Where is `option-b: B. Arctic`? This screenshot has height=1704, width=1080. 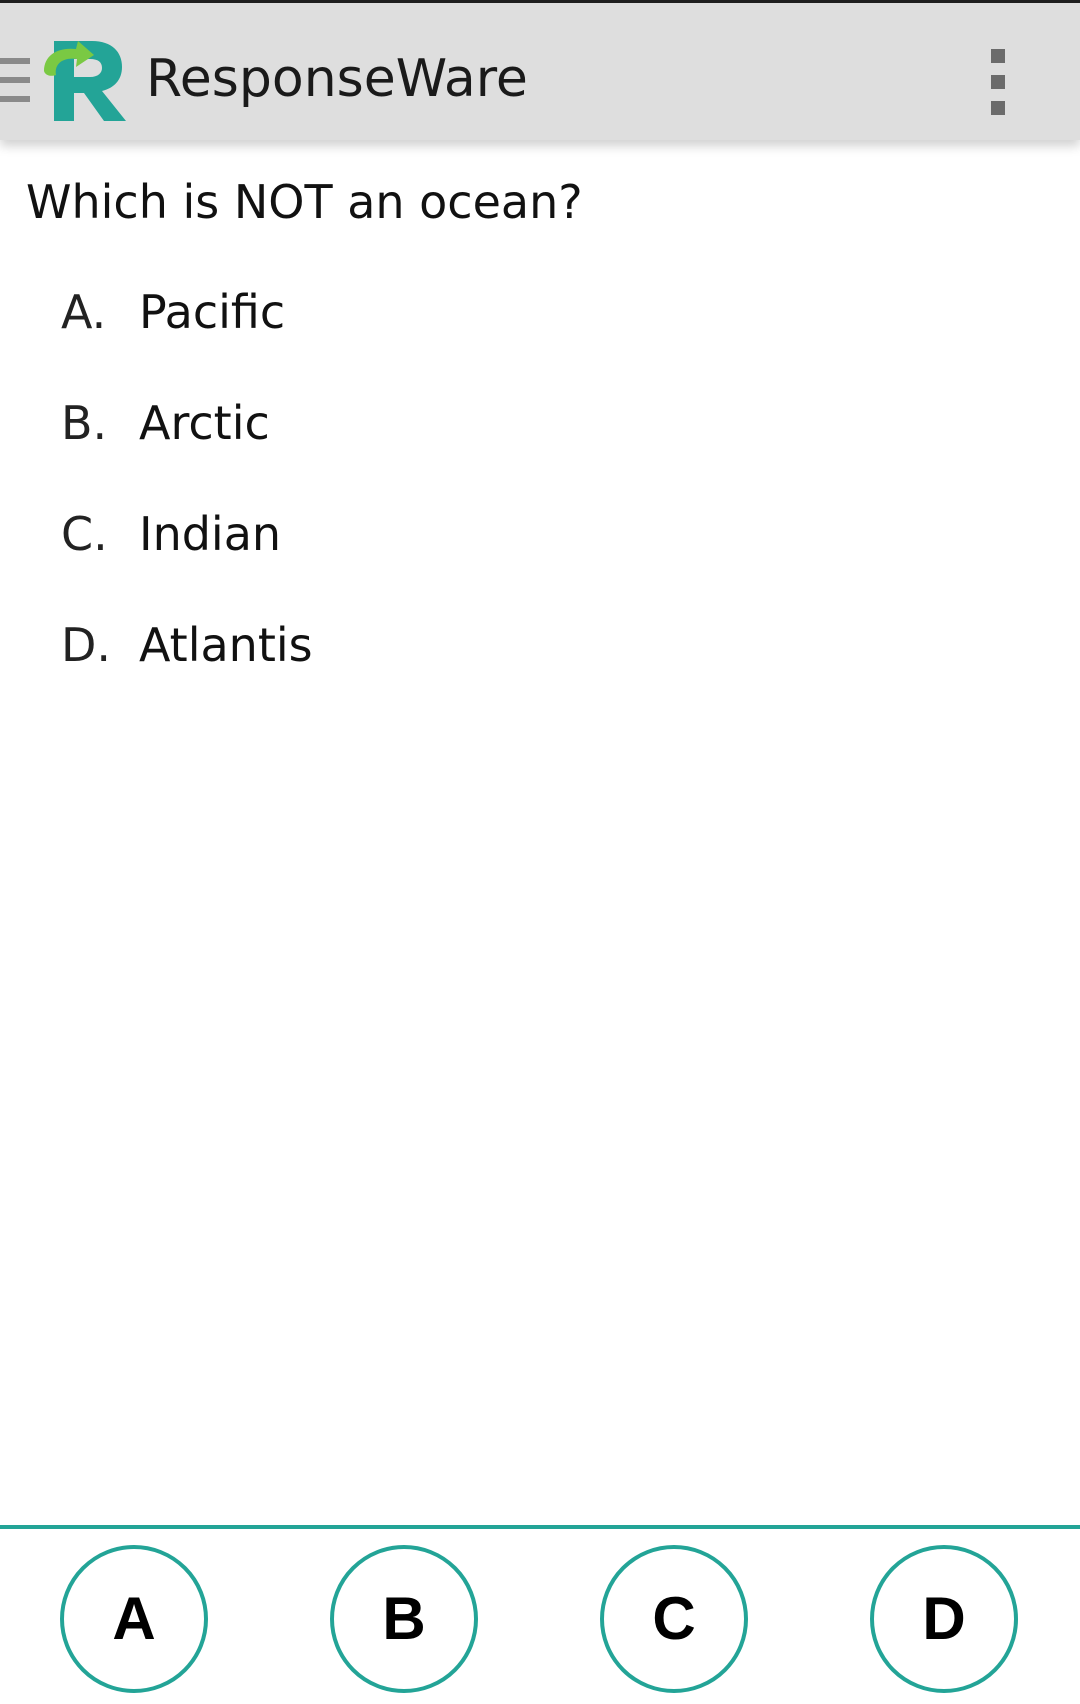
option-b: B. Arctic is located at coordinates (540, 446).